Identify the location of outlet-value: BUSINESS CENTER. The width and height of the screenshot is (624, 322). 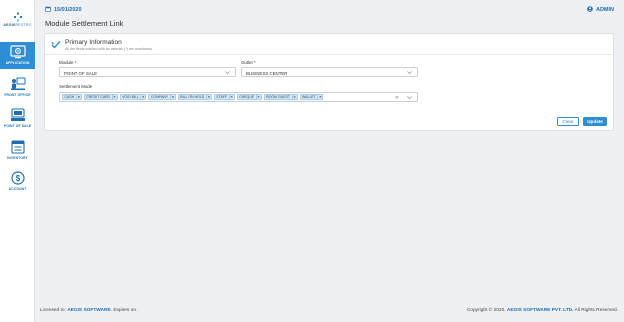
(267, 73).